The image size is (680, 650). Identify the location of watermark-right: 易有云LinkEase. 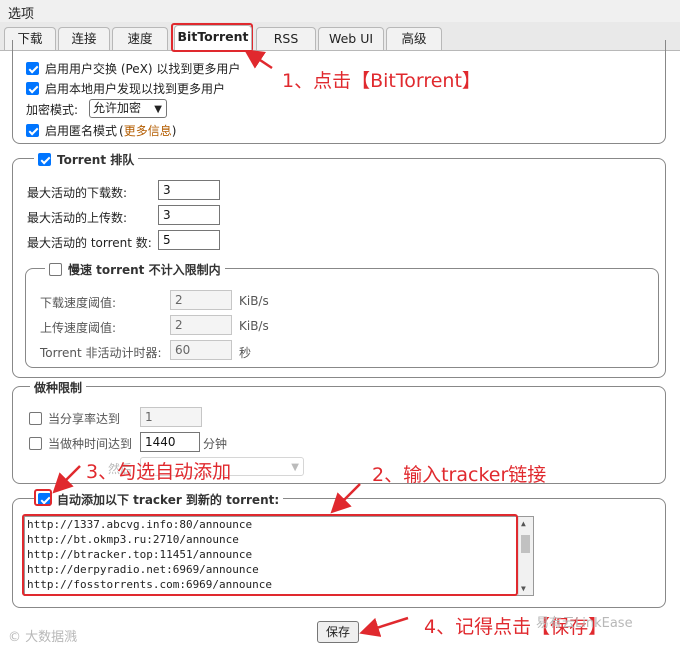
(584, 623).